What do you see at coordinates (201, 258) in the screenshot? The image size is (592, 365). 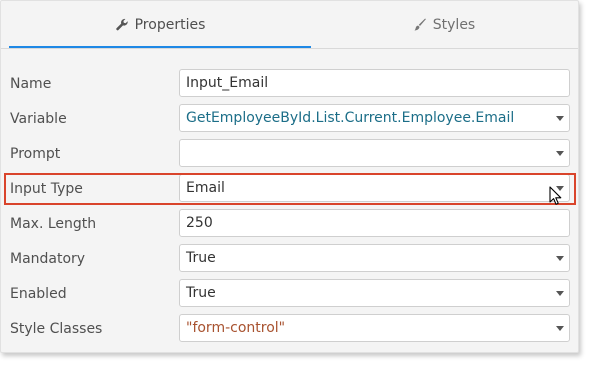 I see `mandatory-value: True` at bounding box center [201, 258].